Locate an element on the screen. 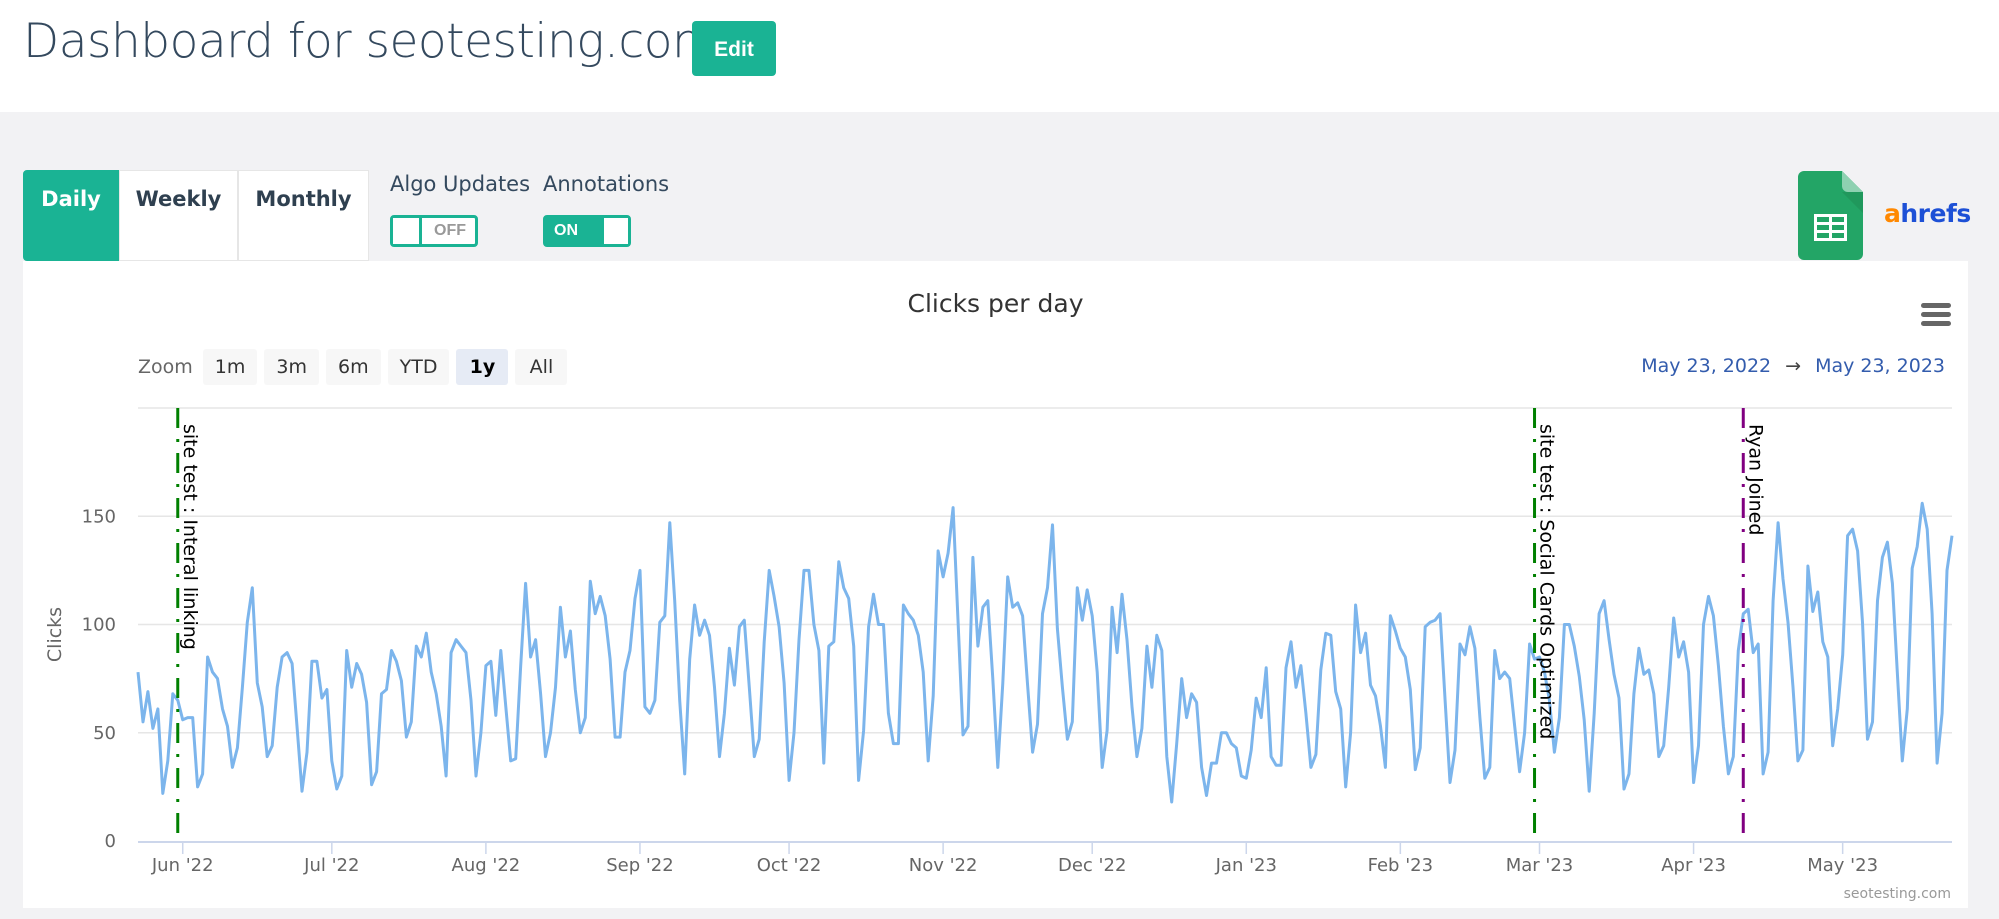  date-range-to: May 23, 2023 is located at coordinates (1880, 366).